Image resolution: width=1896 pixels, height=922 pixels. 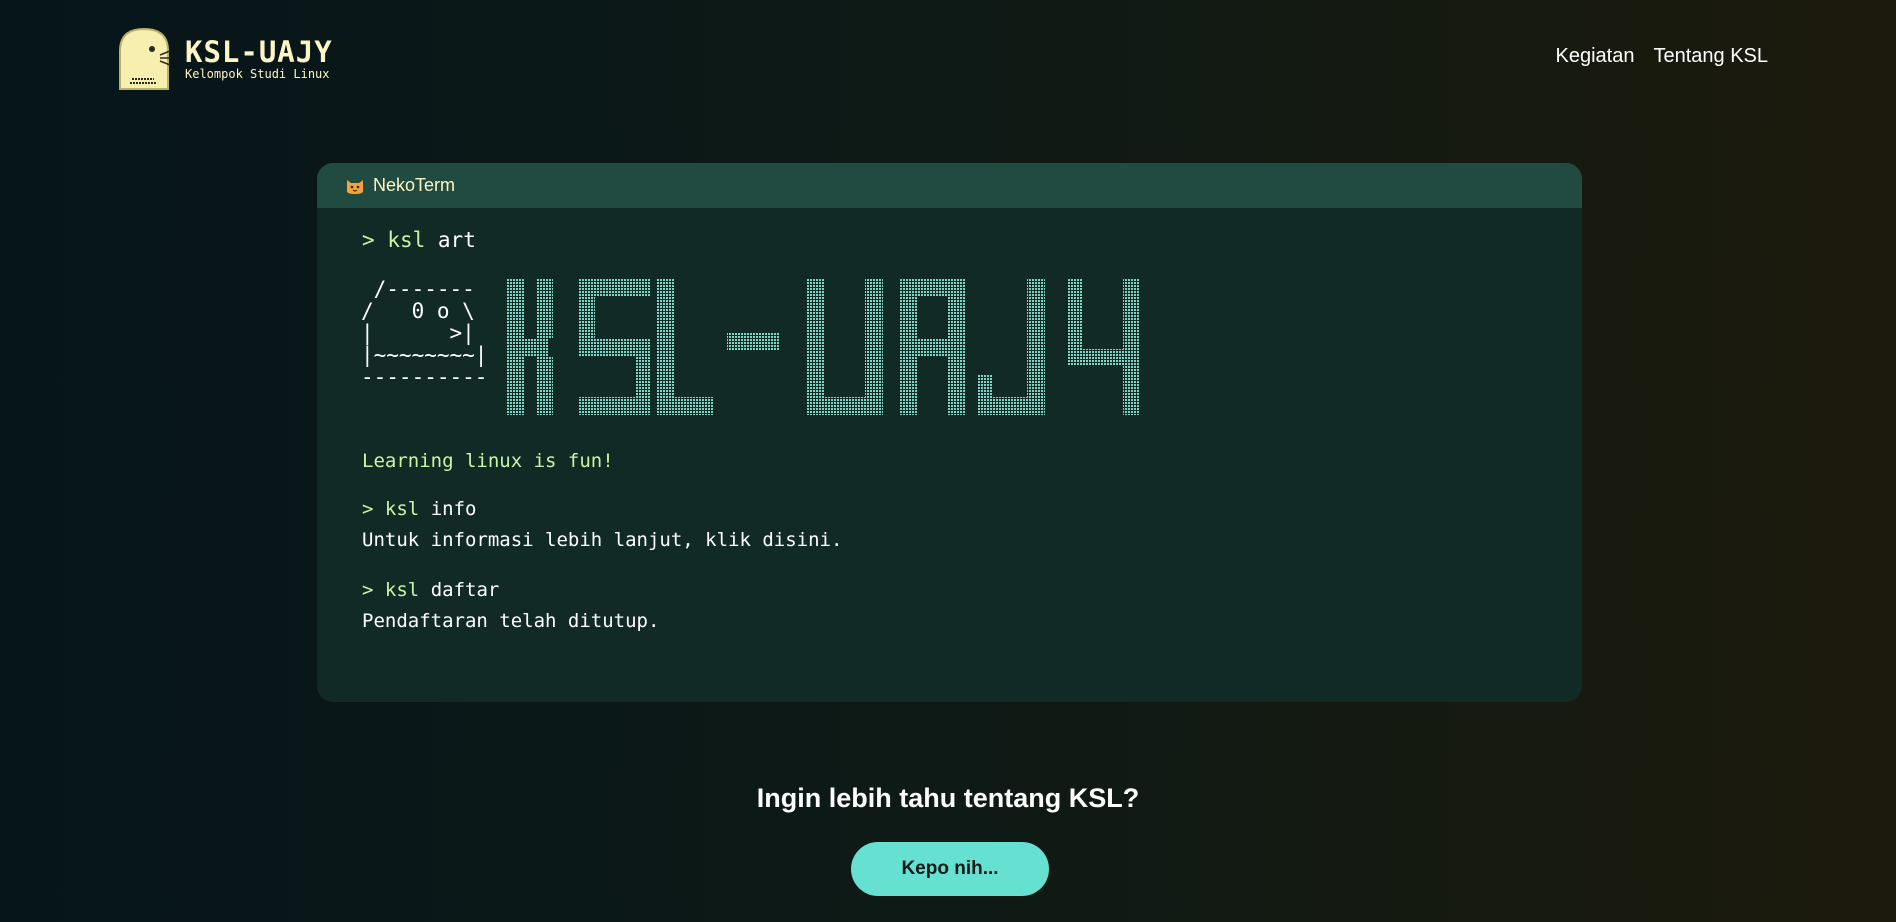 What do you see at coordinates (1595, 56) in the screenshot?
I see `nav-link-kegiatan: Kegiatan` at bounding box center [1595, 56].